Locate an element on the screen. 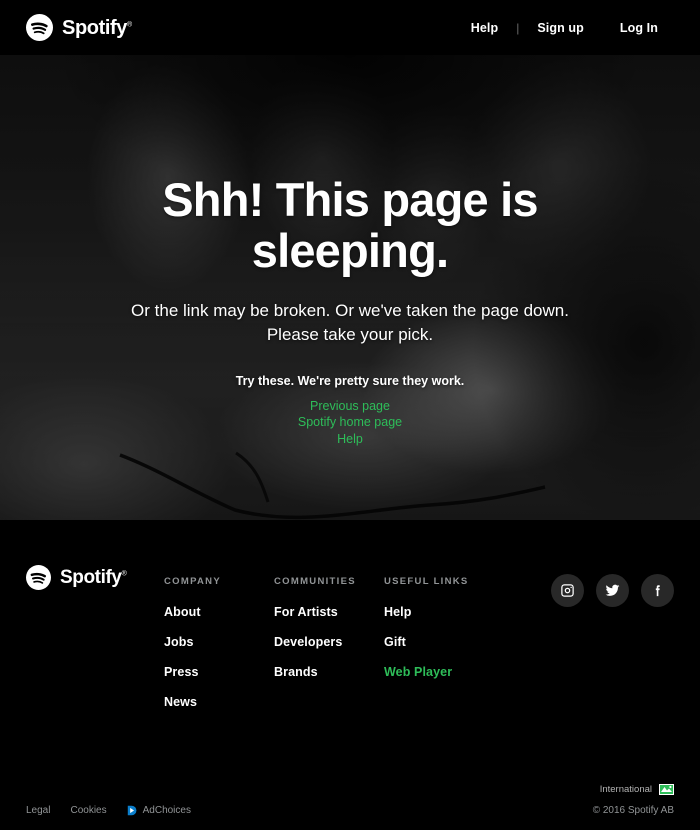  adchoices-label: AdChoices is located at coordinates (166, 810).